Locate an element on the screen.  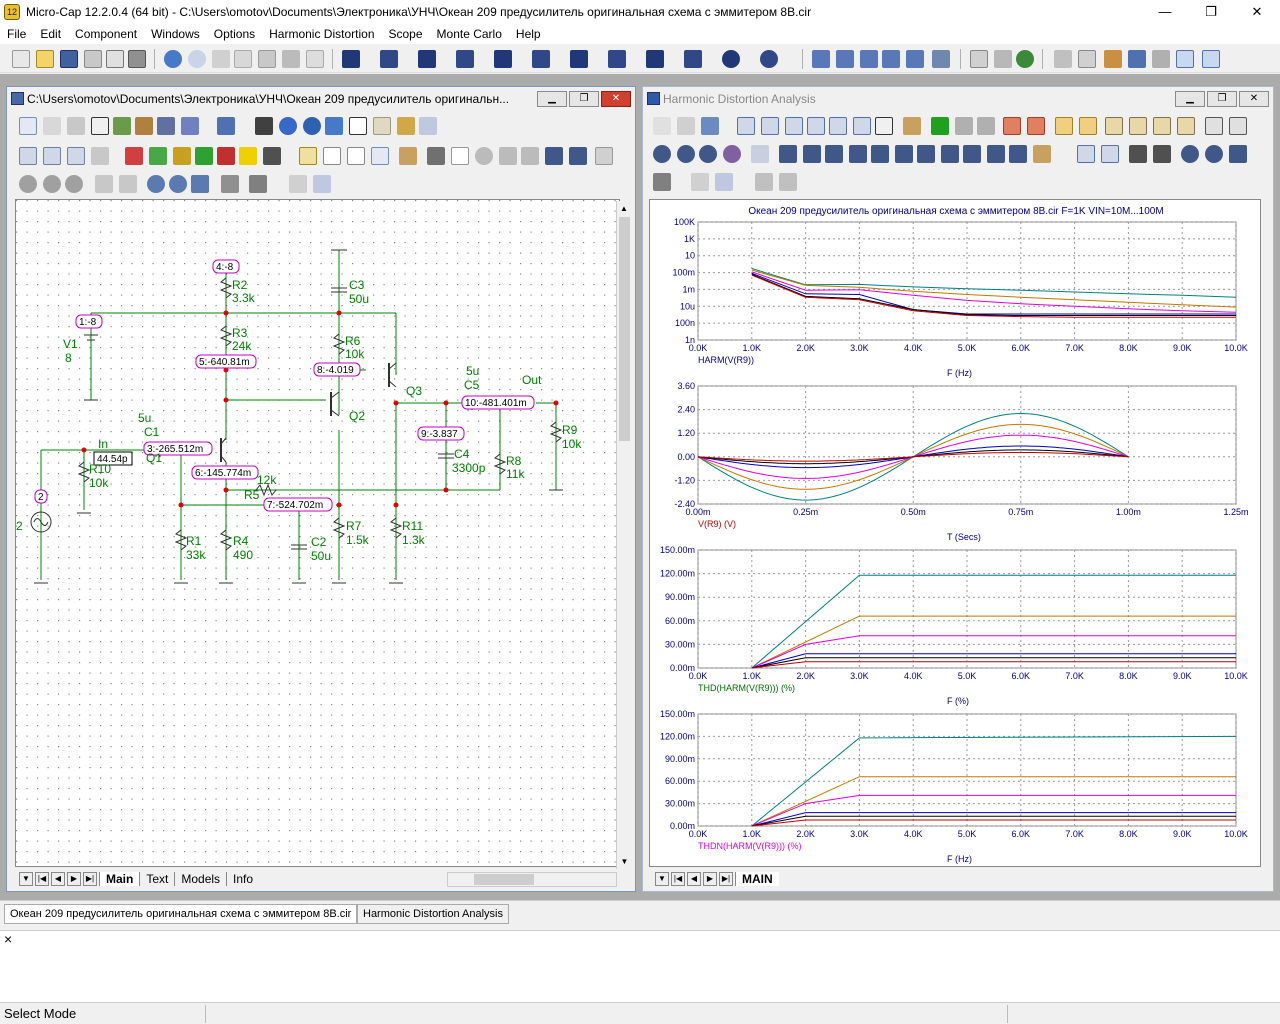
text-attr-icon is located at coordinates (28, 156).